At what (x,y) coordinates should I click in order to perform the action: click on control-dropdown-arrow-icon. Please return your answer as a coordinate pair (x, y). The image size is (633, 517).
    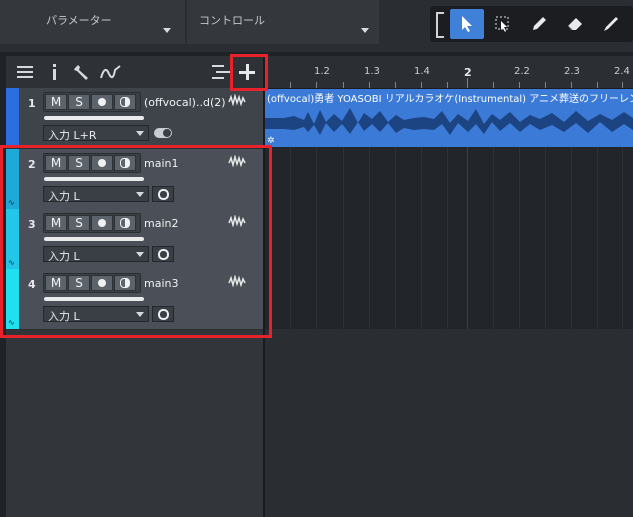
    Looking at the image, I should click on (365, 30).